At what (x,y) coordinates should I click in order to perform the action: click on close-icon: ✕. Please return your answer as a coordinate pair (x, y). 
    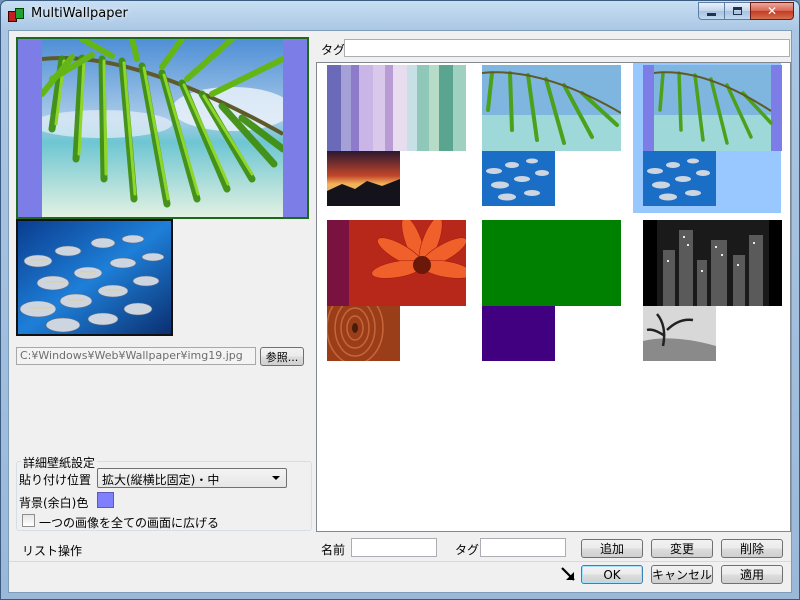
    Looking at the image, I should click on (772, 11).